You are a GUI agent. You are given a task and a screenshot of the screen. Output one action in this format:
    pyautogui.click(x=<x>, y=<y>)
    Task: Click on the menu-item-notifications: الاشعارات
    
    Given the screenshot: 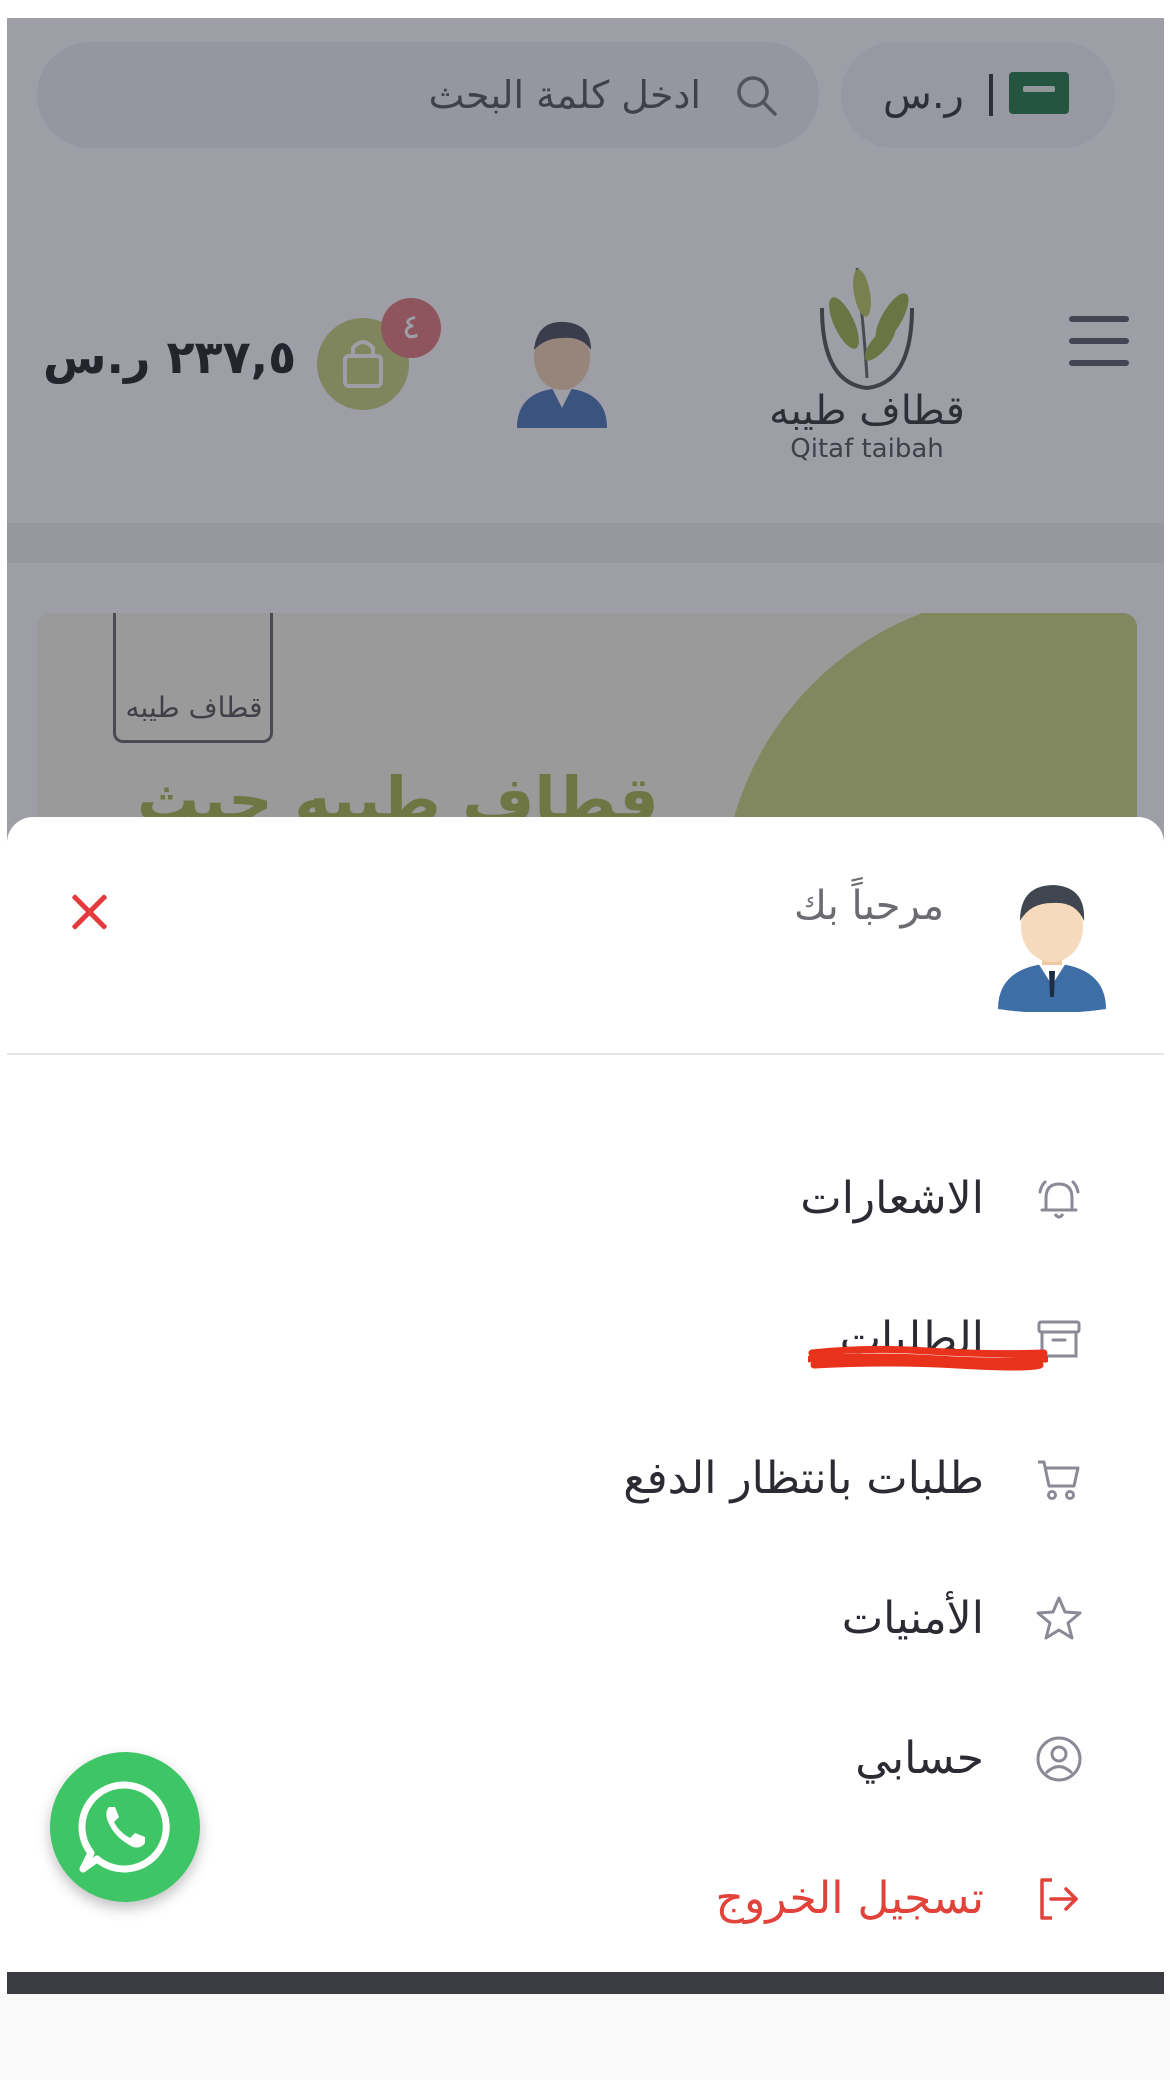 What is the action you would take?
    pyautogui.click(x=634, y=1199)
    